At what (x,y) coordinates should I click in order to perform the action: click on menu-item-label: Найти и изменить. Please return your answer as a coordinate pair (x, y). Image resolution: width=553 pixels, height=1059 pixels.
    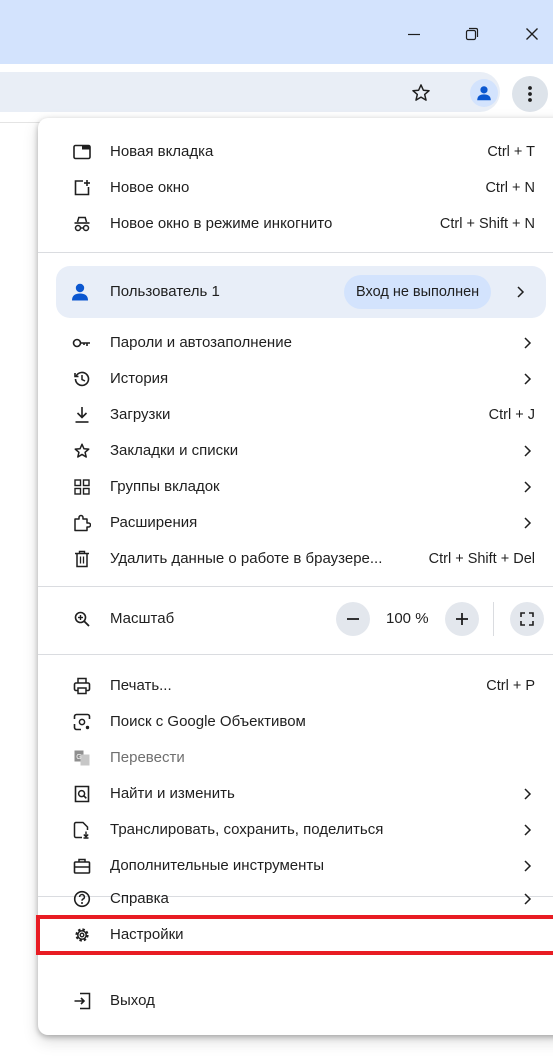
    Looking at the image, I should click on (172, 793).